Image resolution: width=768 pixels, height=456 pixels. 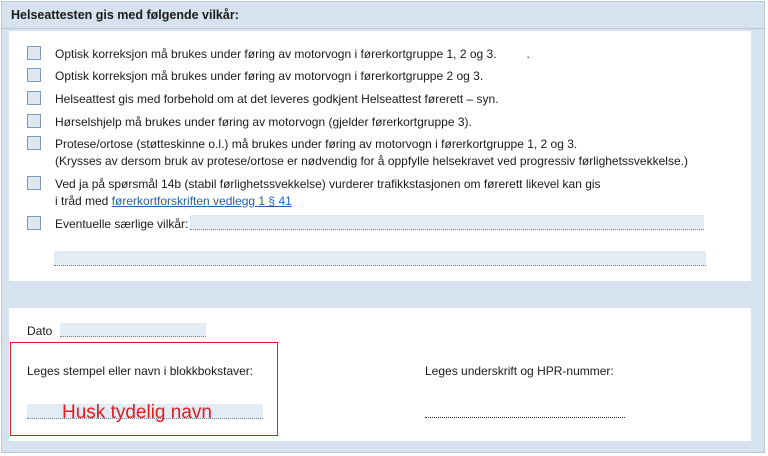 What do you see at coordinates (447, 222) in the screenshot?
I see `special-conditions-field` at bounding box center [447, 222].